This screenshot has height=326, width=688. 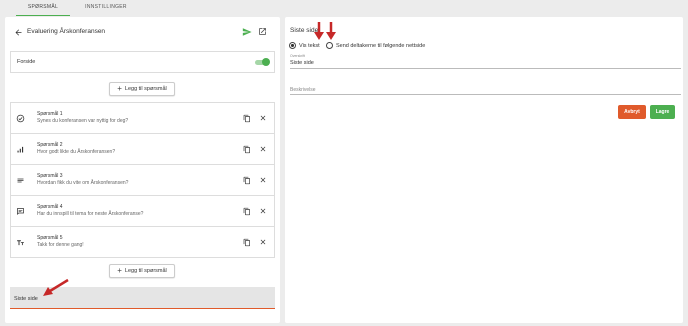 What do you see at coordinates (43, 10) in the screenshot?
I see `tab-questions: SPØRSMÅL` at bounding box center [43, 10].